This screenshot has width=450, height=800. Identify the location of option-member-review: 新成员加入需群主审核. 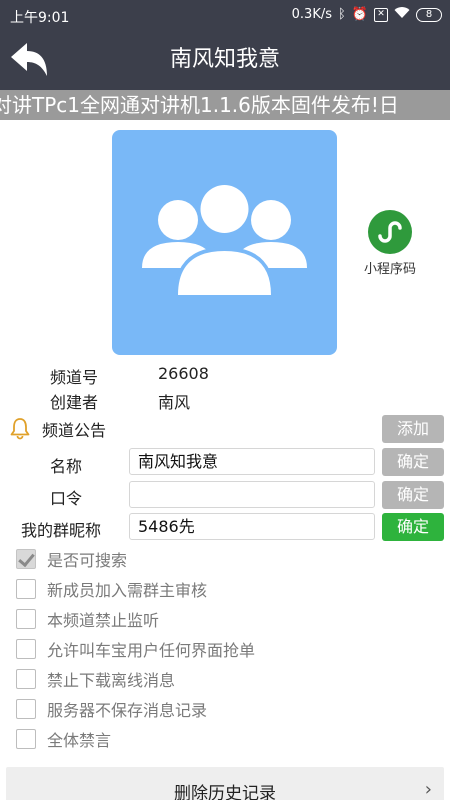
(111, 589).